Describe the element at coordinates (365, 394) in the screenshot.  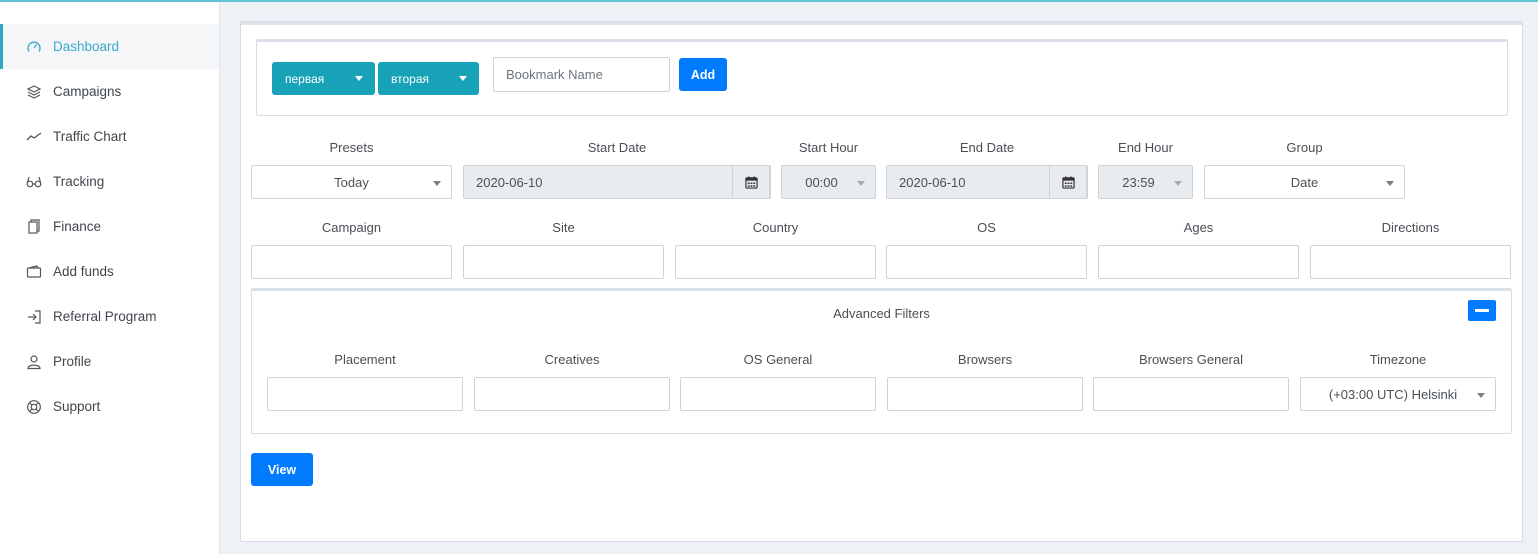
I see `placement-field` at that location.